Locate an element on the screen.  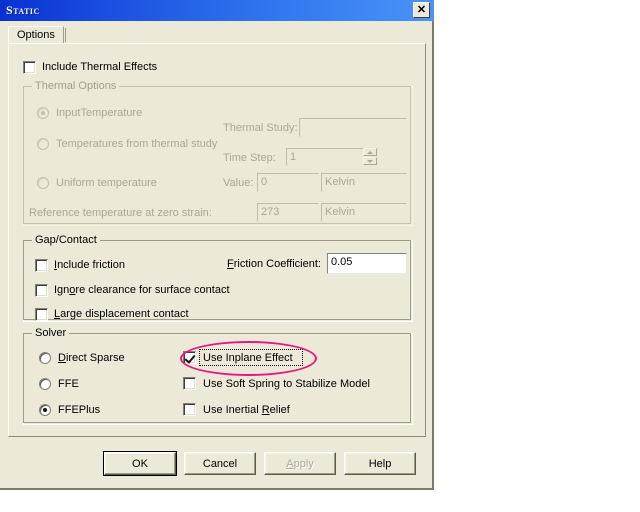
radio-temperatures-from-thermal-study-label: Temperatures from thermal study is located at coordinates (136, 144).